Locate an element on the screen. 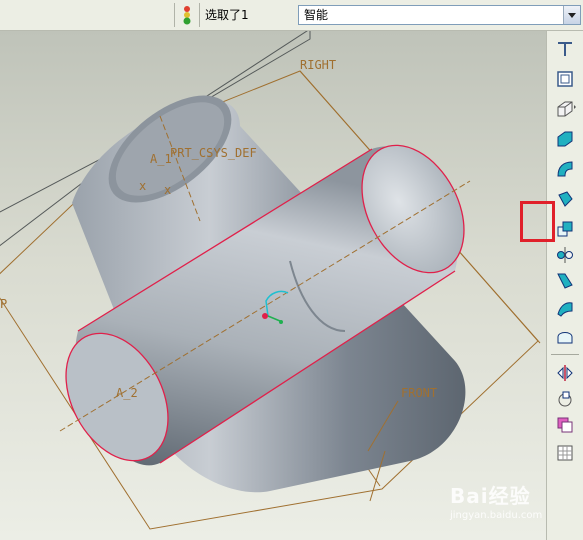 This screenshot has width=583, height=540. datum-plane-icon is located at coordinates (565, 79).